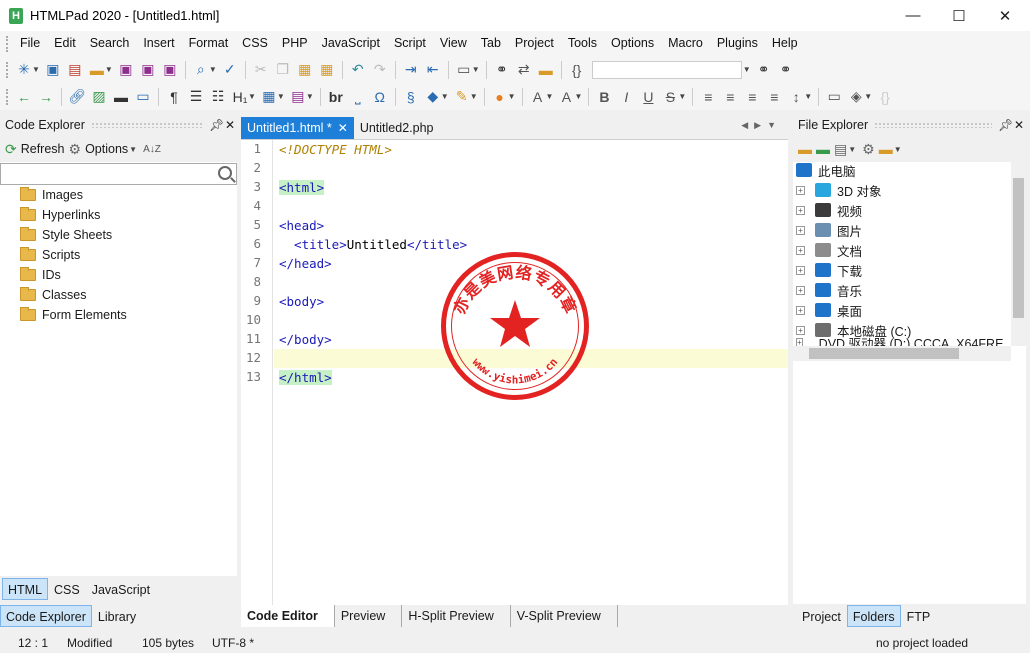  I want to click on tree-item-classes: Classes, so click(53, 295).